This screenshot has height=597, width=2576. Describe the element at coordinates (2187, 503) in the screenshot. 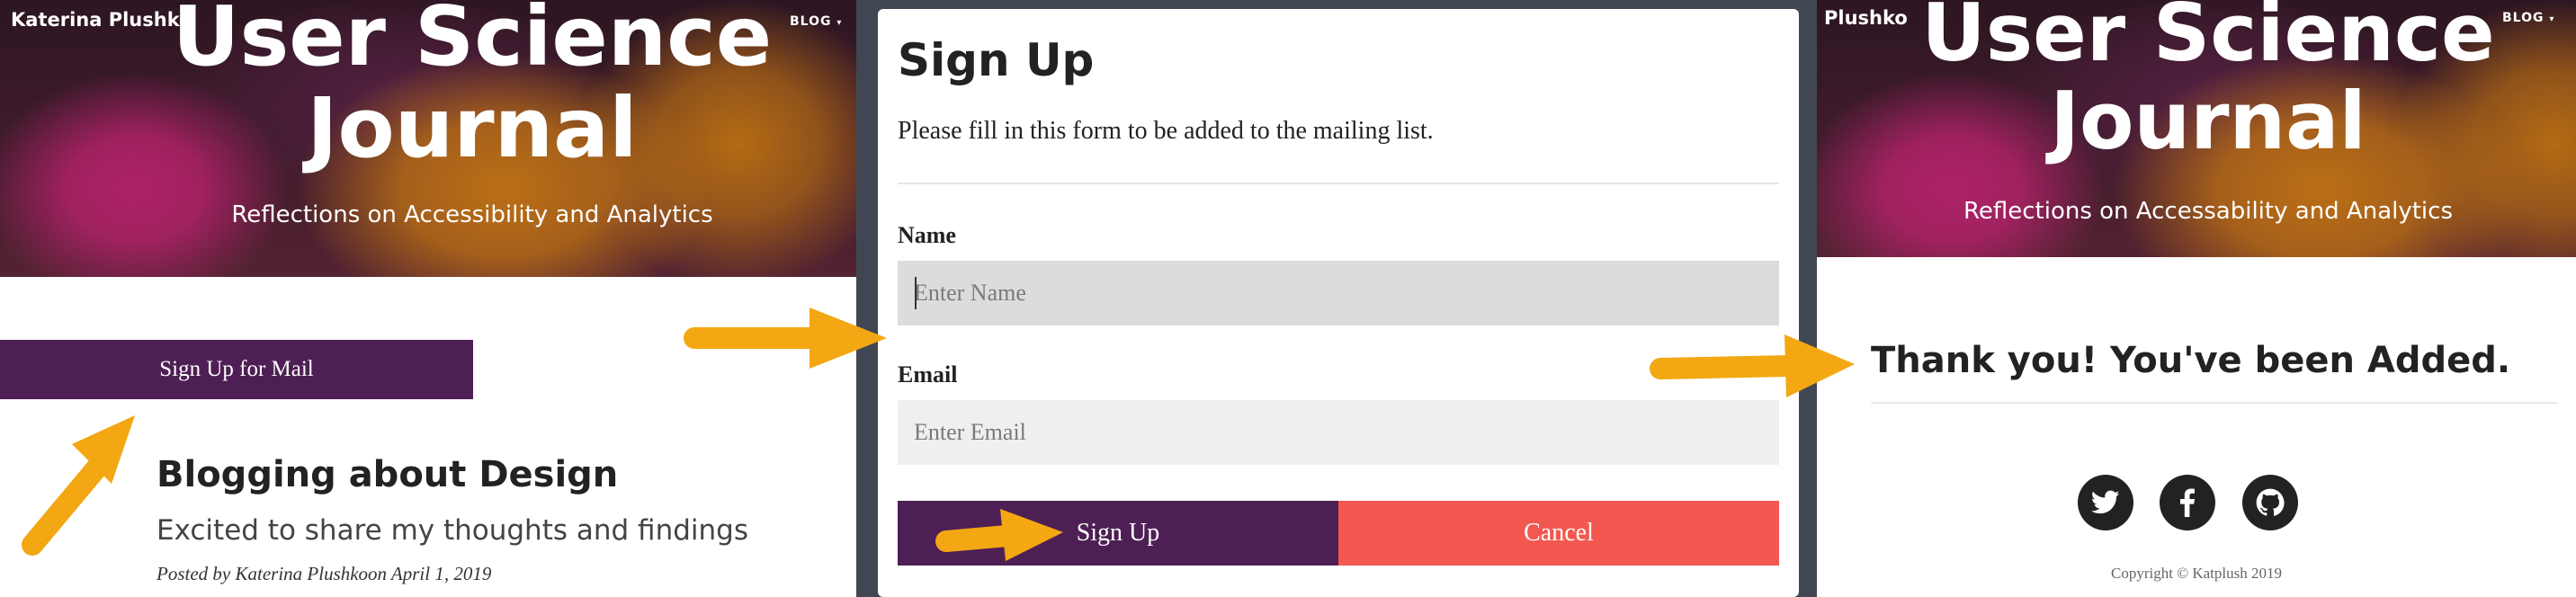

I see `facebook-icon` at that location.